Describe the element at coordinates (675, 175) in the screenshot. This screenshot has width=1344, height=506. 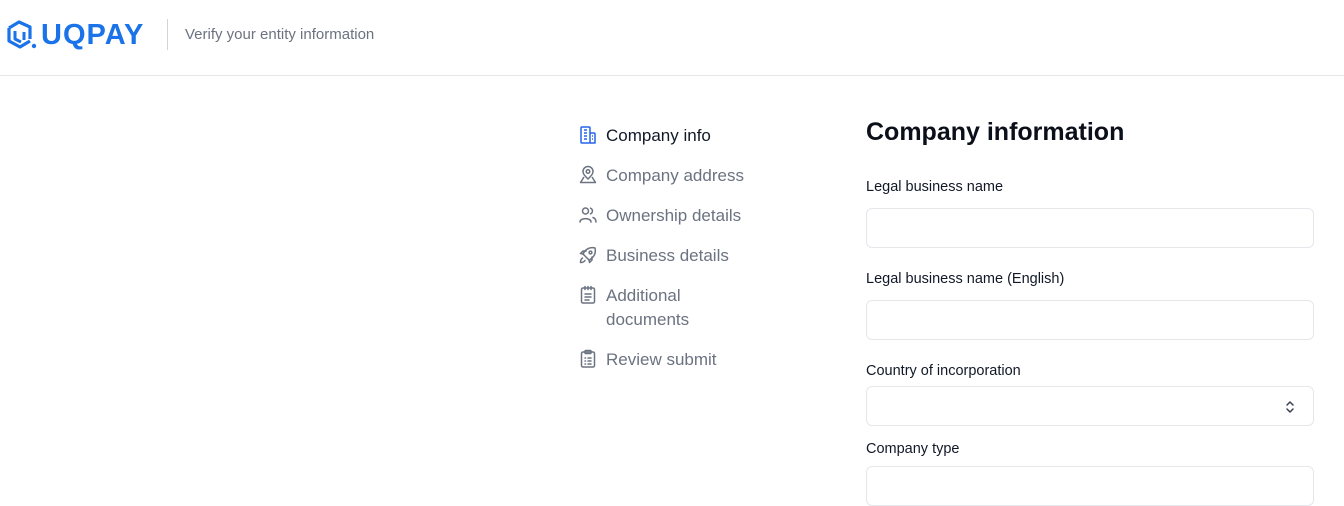
I see `step-label: Company address` at that location.